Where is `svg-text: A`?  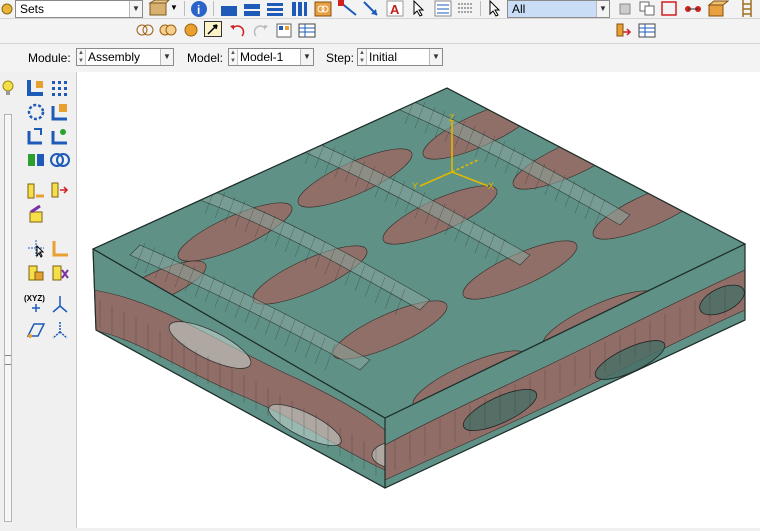
svg-text: A is located at coordinates (395, 9).